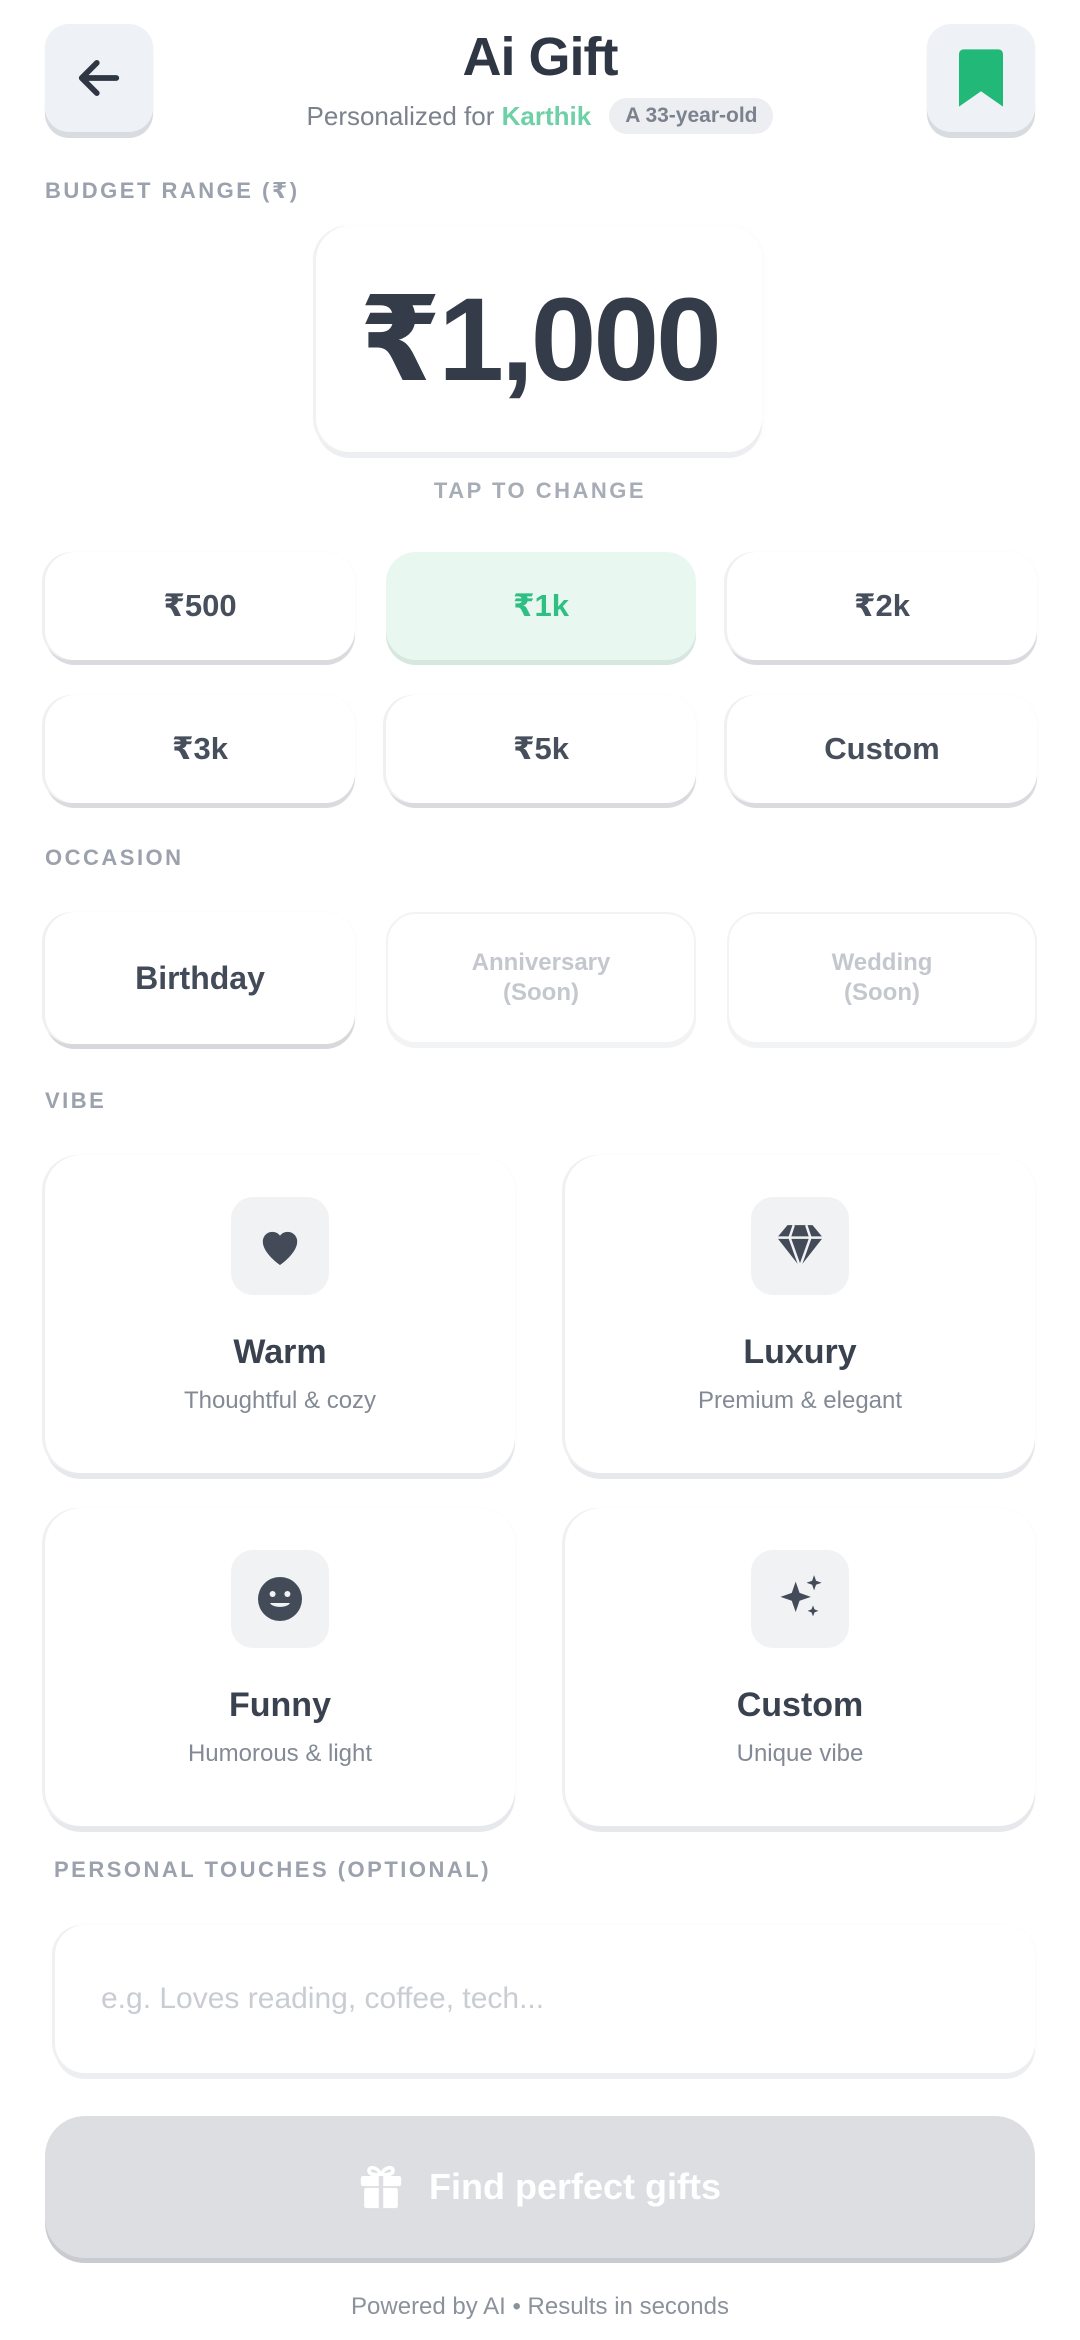 The width and height of the screenshot is (1080, 2340). Describe the element at coordinates (691, 116) in the screenshot. I see `age-badge: A 33-year-old` at that location.